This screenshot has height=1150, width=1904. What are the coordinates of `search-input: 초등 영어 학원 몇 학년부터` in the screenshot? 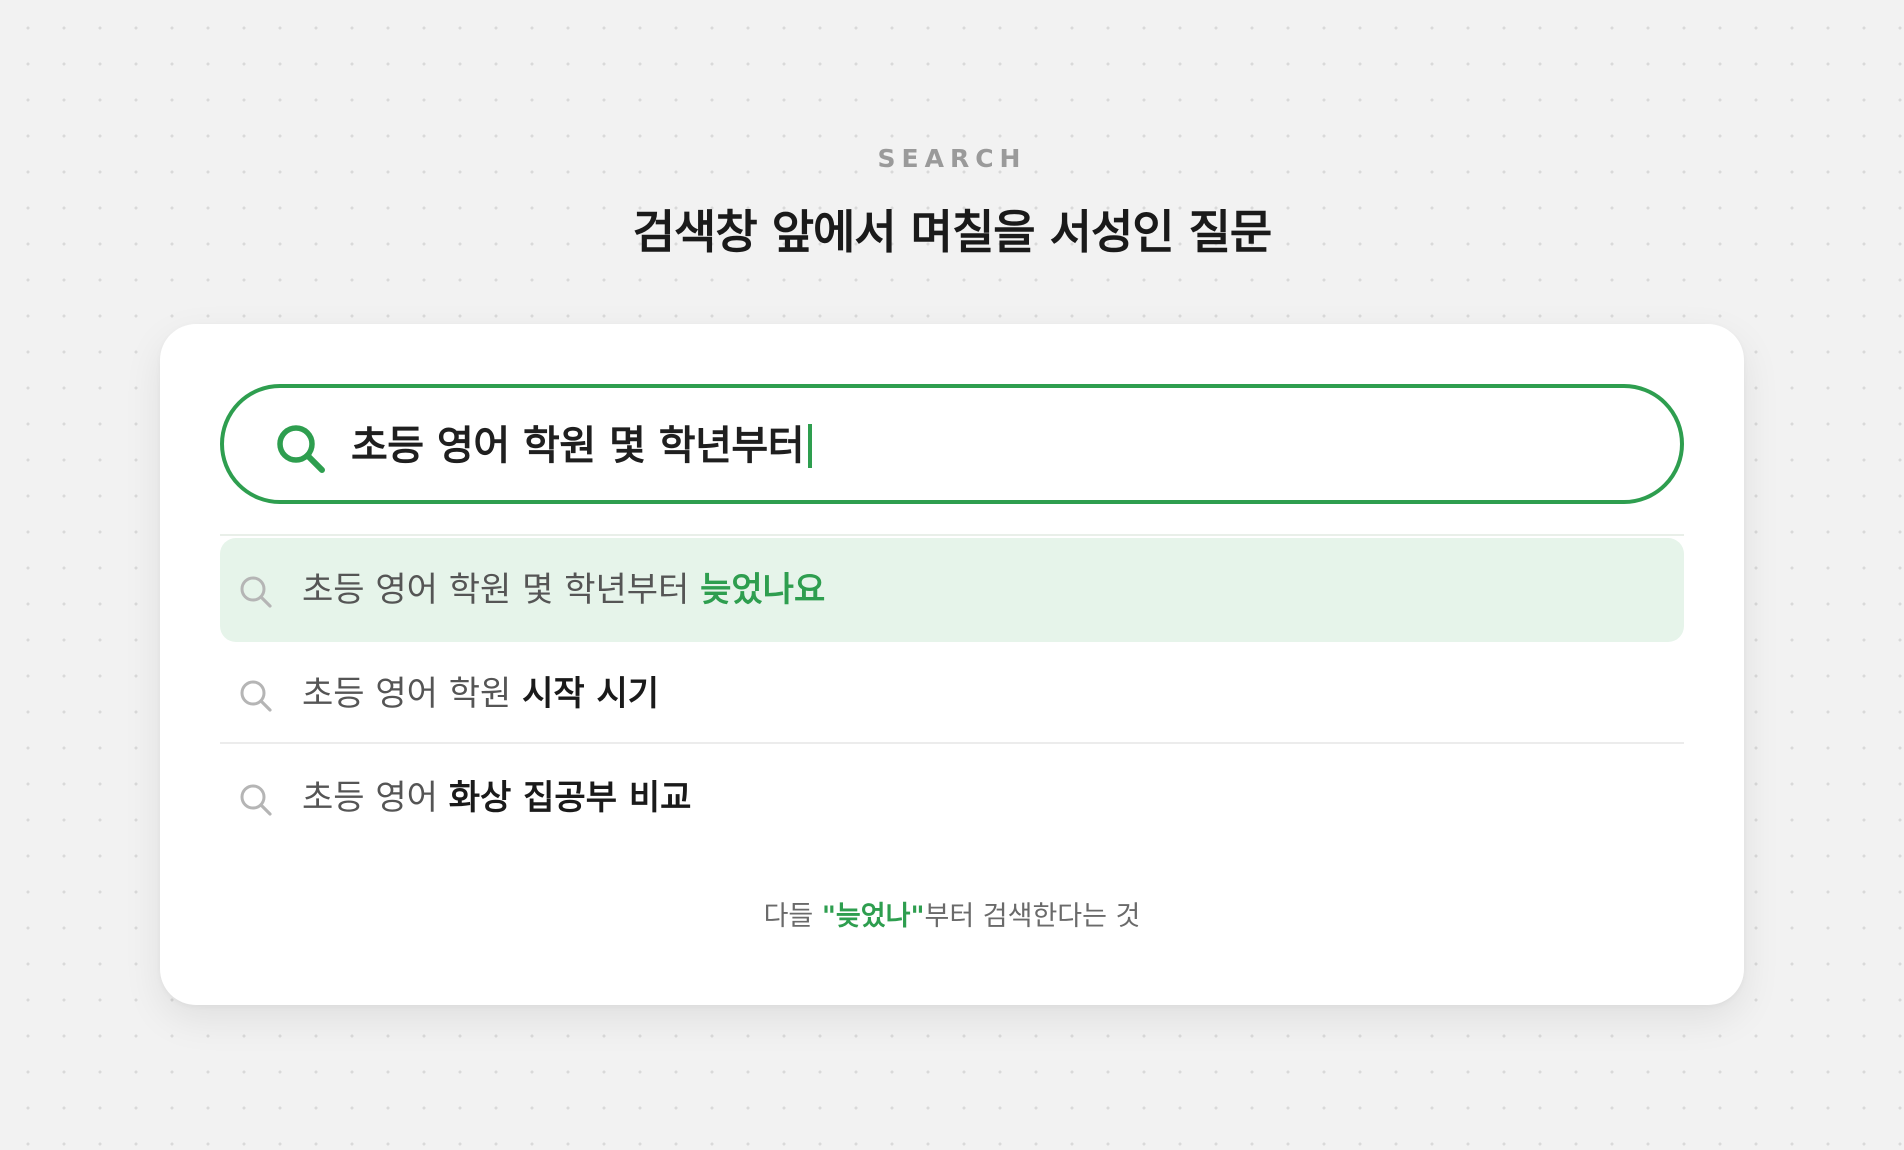 It's located at (952, 444).